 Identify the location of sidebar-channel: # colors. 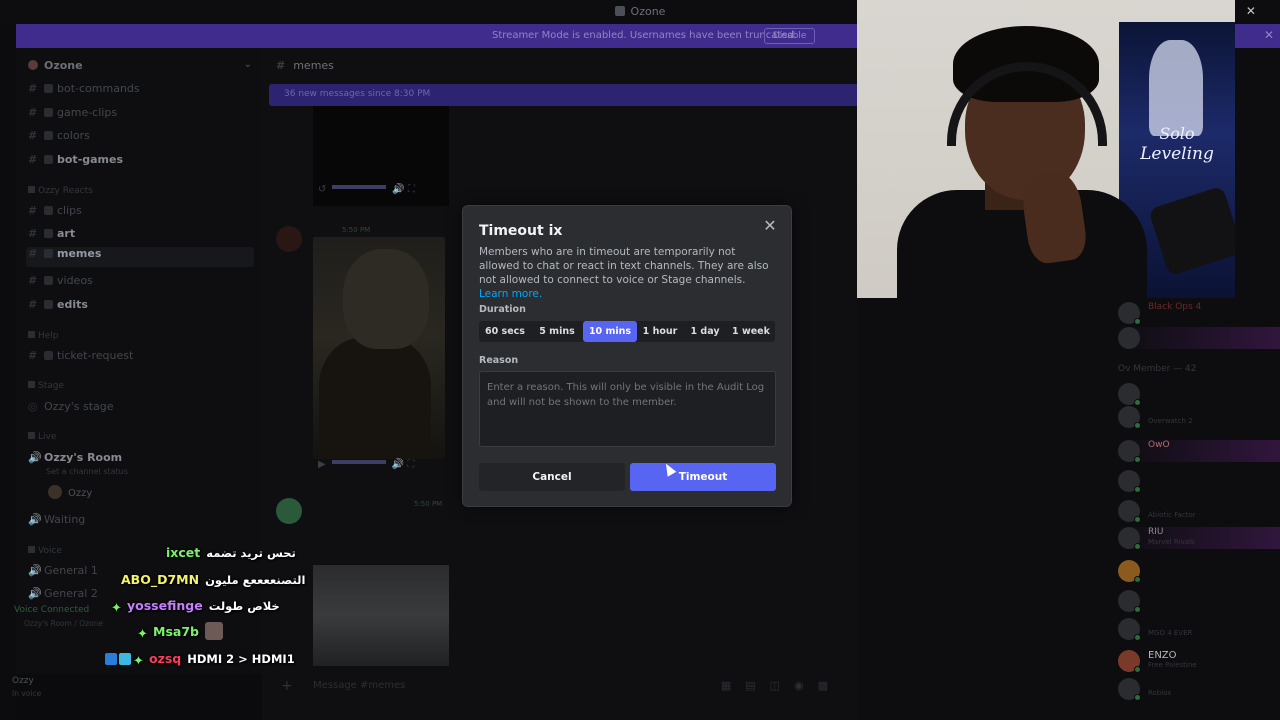
(59, 139).